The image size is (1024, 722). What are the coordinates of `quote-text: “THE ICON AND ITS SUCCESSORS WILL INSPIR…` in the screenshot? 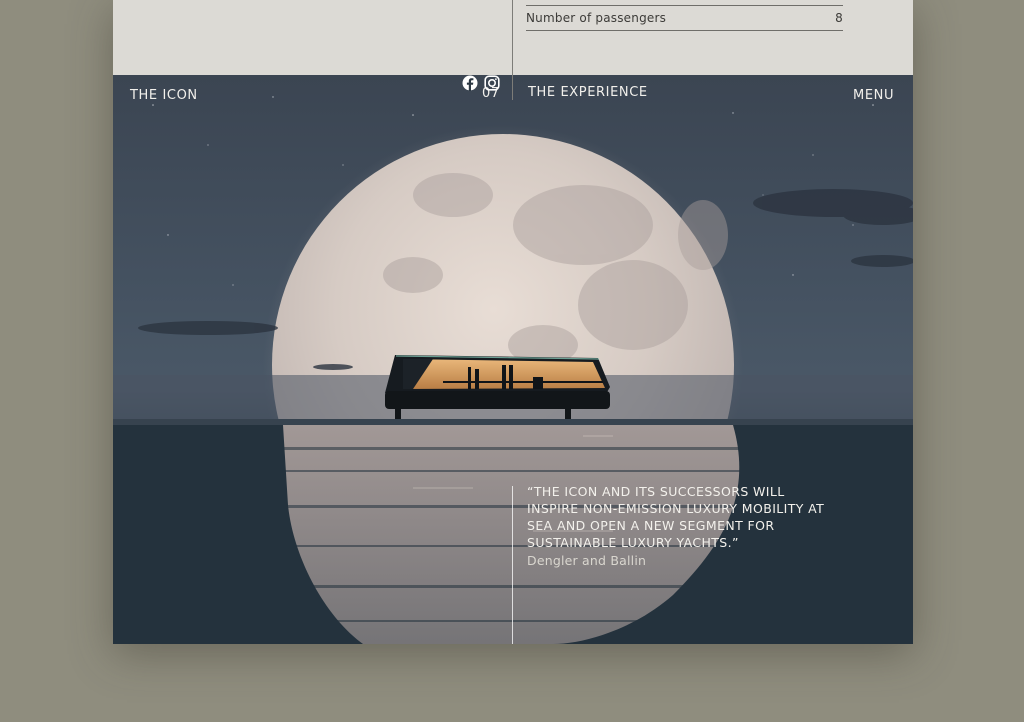 It's located at (676, 517).